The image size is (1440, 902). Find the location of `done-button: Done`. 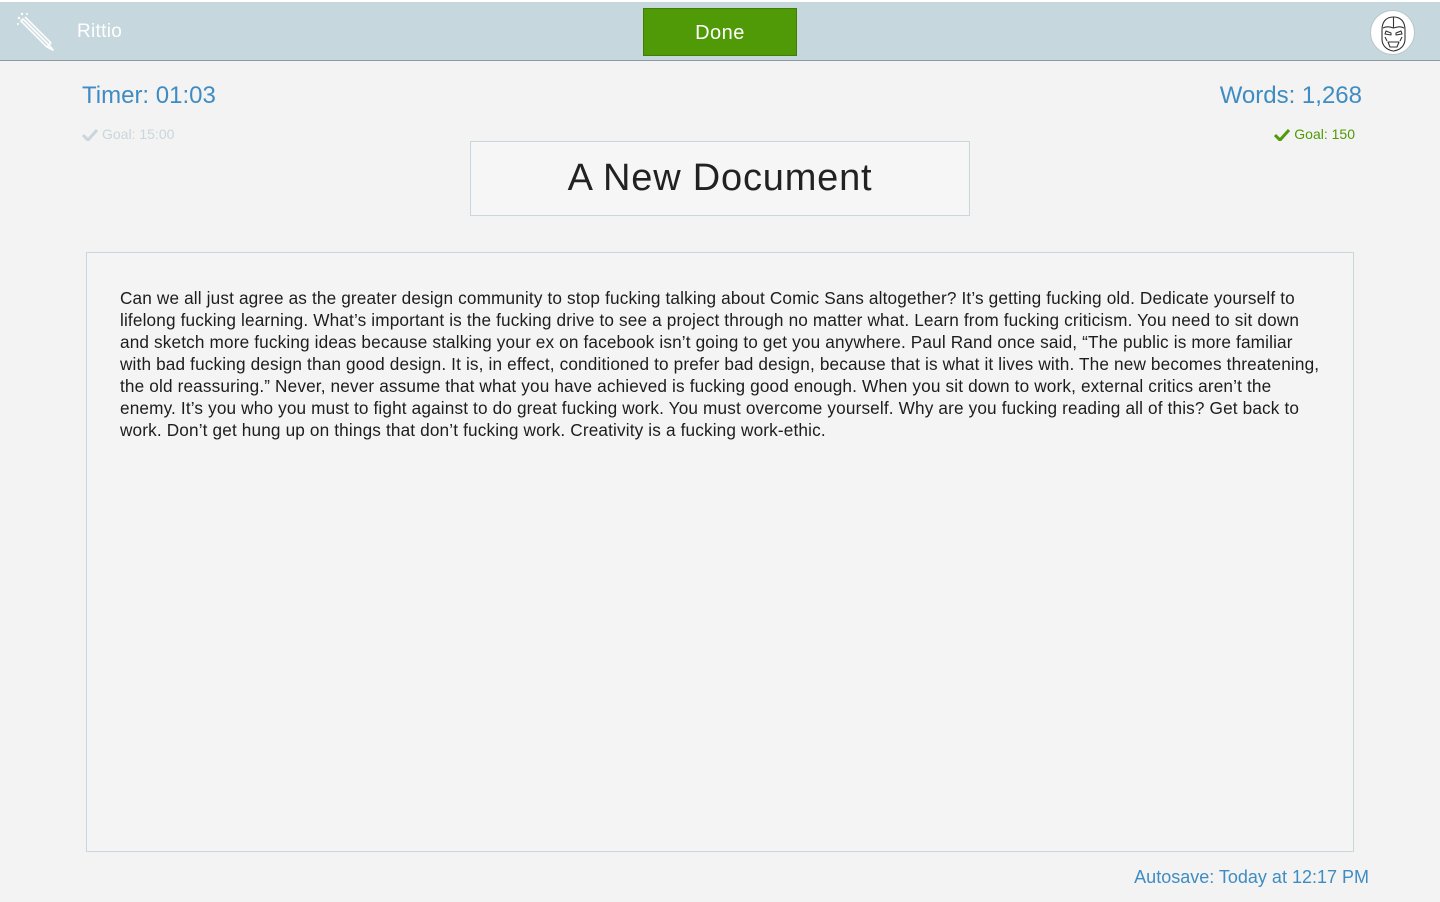

done-button: Done is located at coordinates (720, 32).